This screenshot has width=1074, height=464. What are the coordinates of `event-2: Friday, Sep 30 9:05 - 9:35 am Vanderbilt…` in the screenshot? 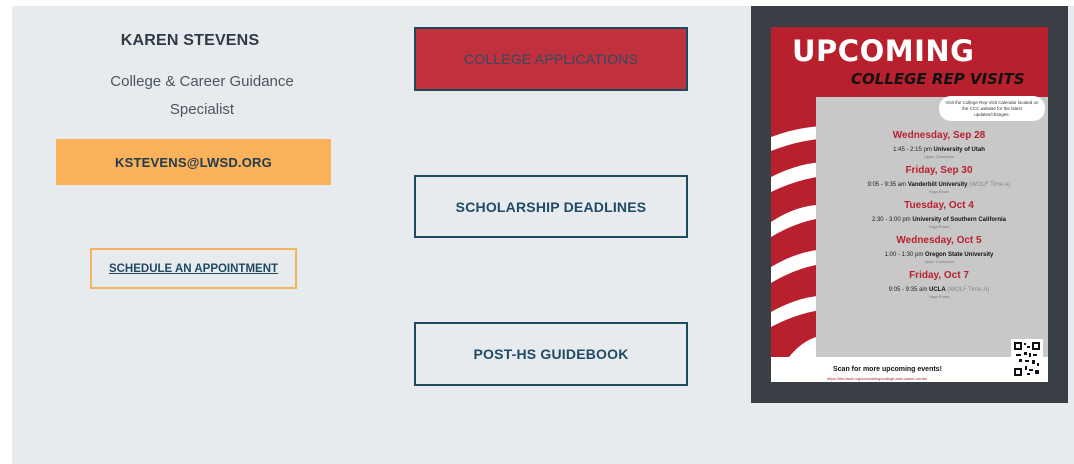 It's located at (939, 179).